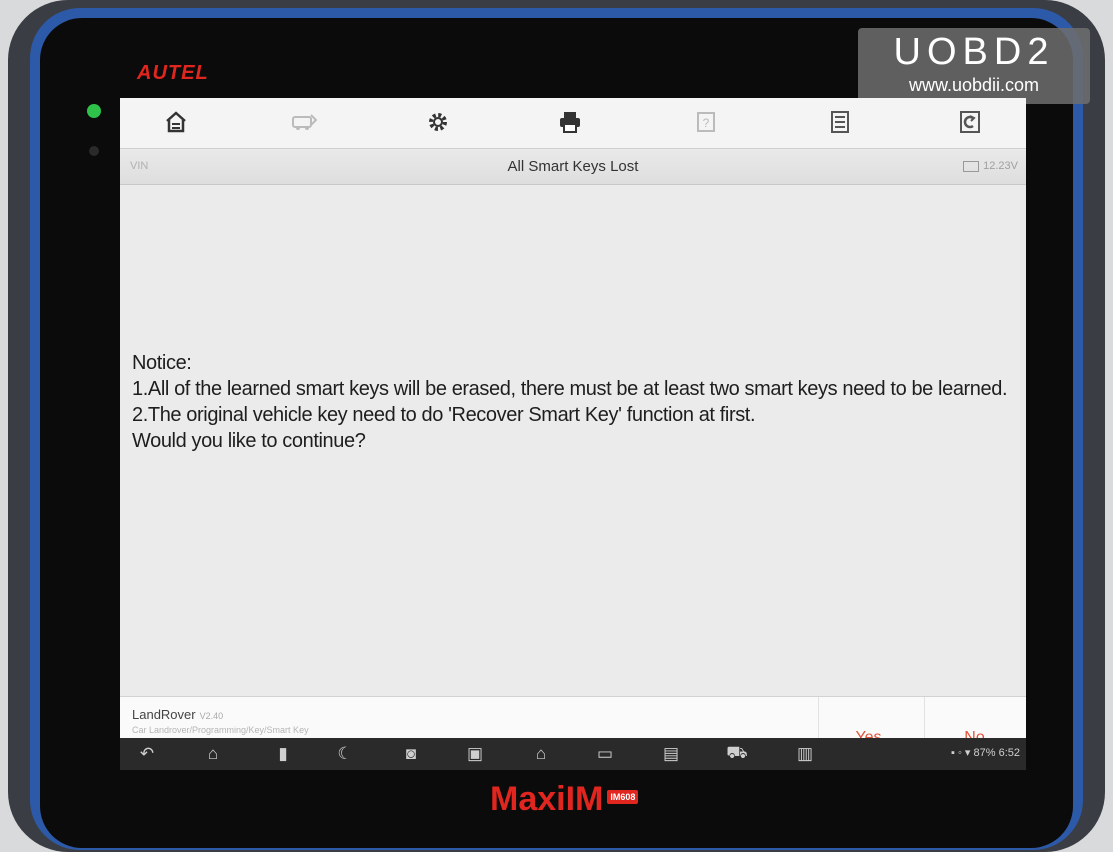 This screenshot has height=852, width=1113. Describe the element at coordinates (962, 753) in the screenshot. I see `status-icons: ▪ ◦ ▾` at that location.